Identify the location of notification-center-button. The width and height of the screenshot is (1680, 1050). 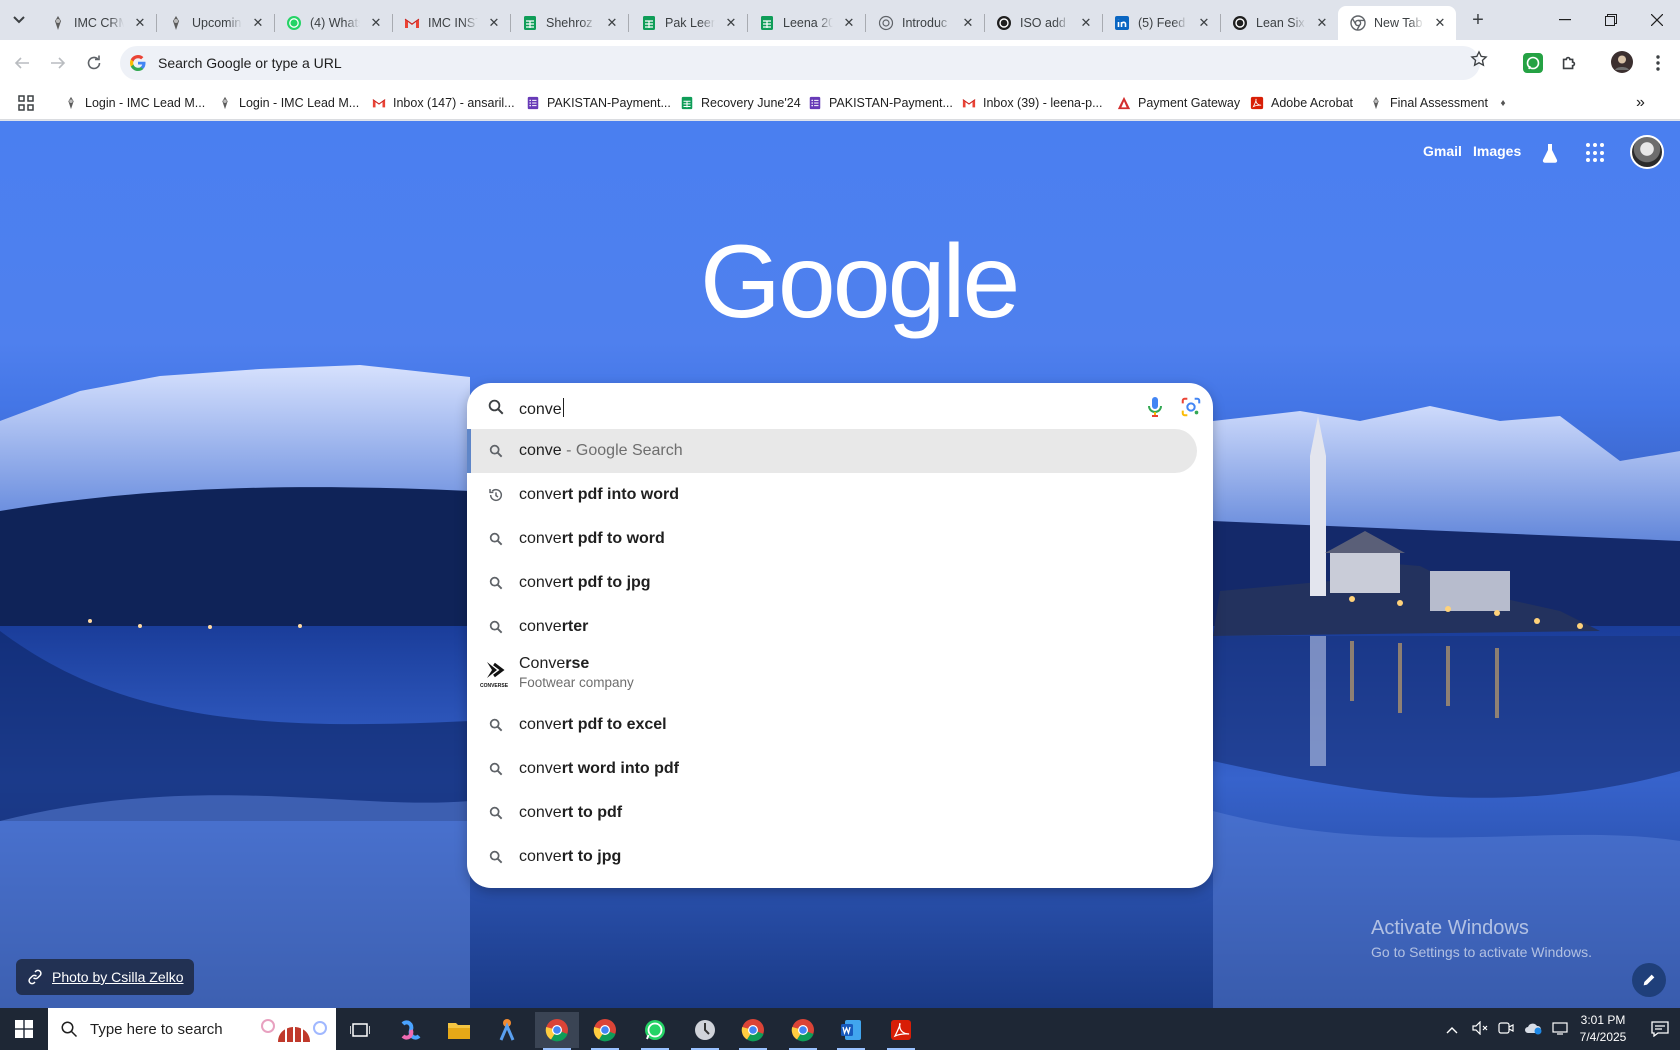
(1660, 1029).